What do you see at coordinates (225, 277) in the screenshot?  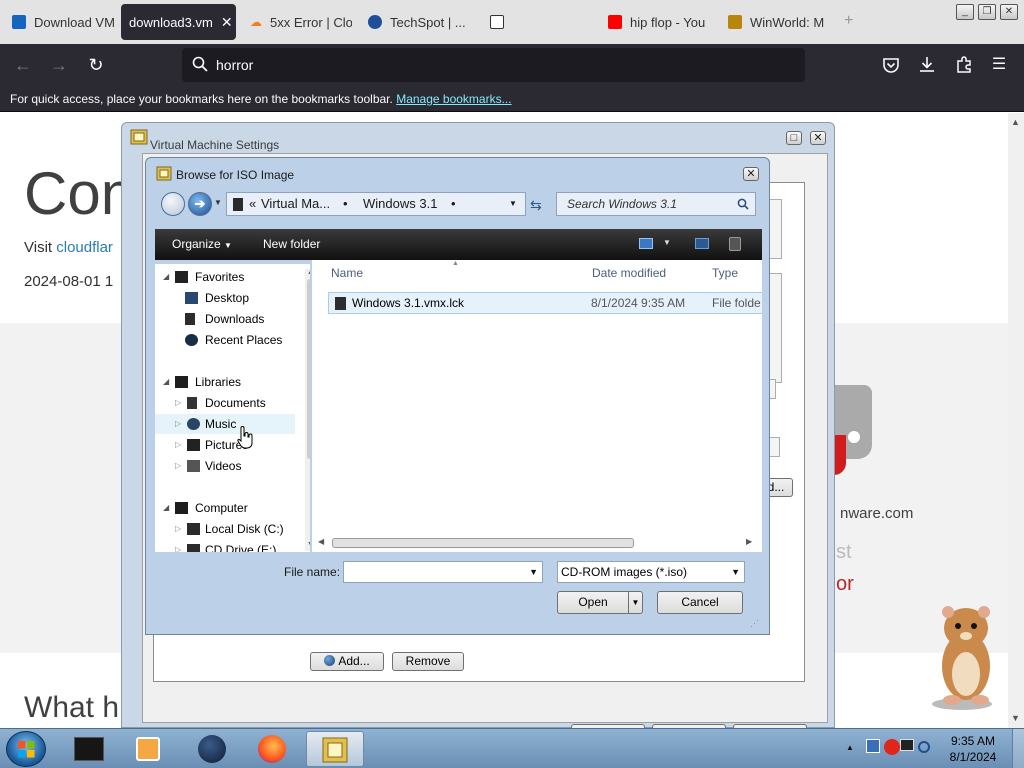 I see `nav-favorites: ◢ Favorites` at bounding box center [225, 277].